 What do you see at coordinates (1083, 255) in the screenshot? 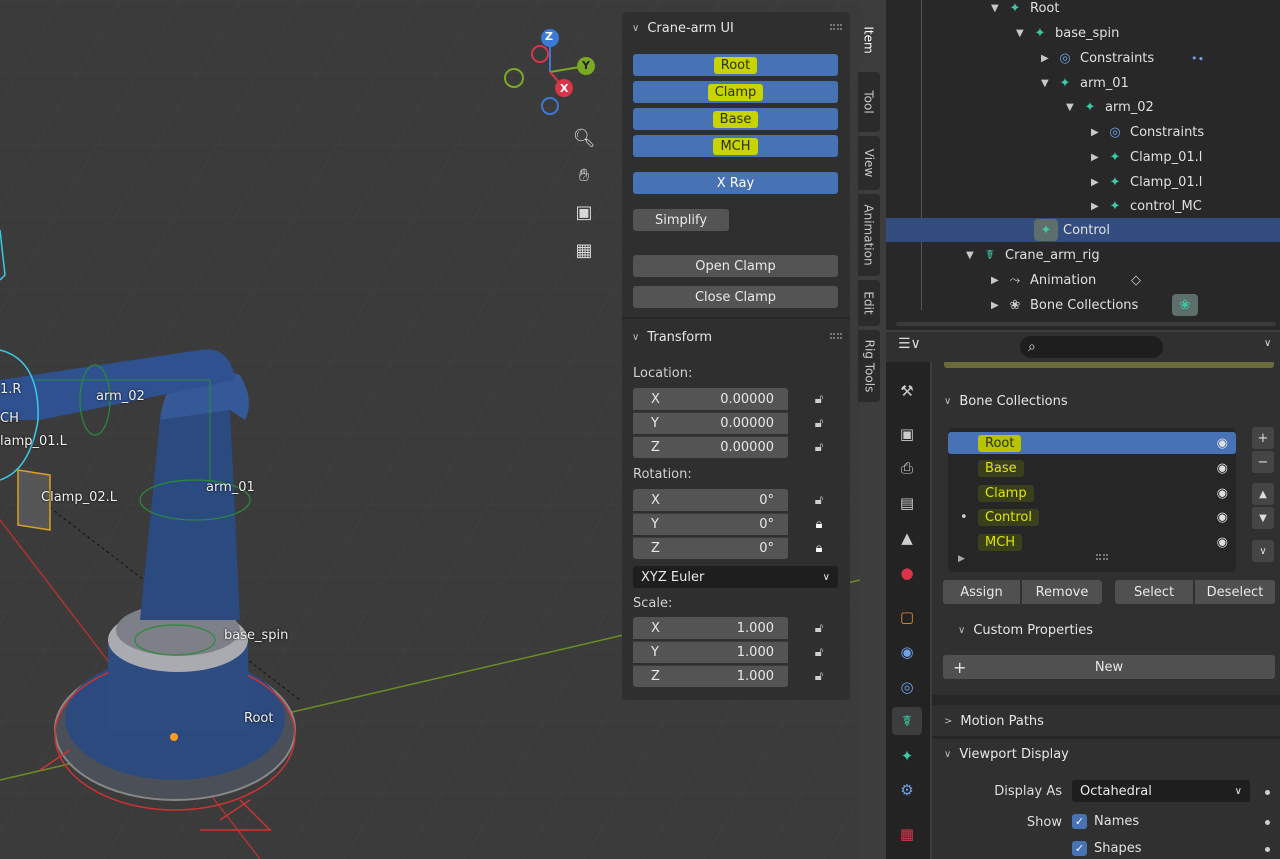
I see `tree-item-crane-arm-rig: ▼ ☤ Crane_arm_rig` at bounding box center [1083, 255].